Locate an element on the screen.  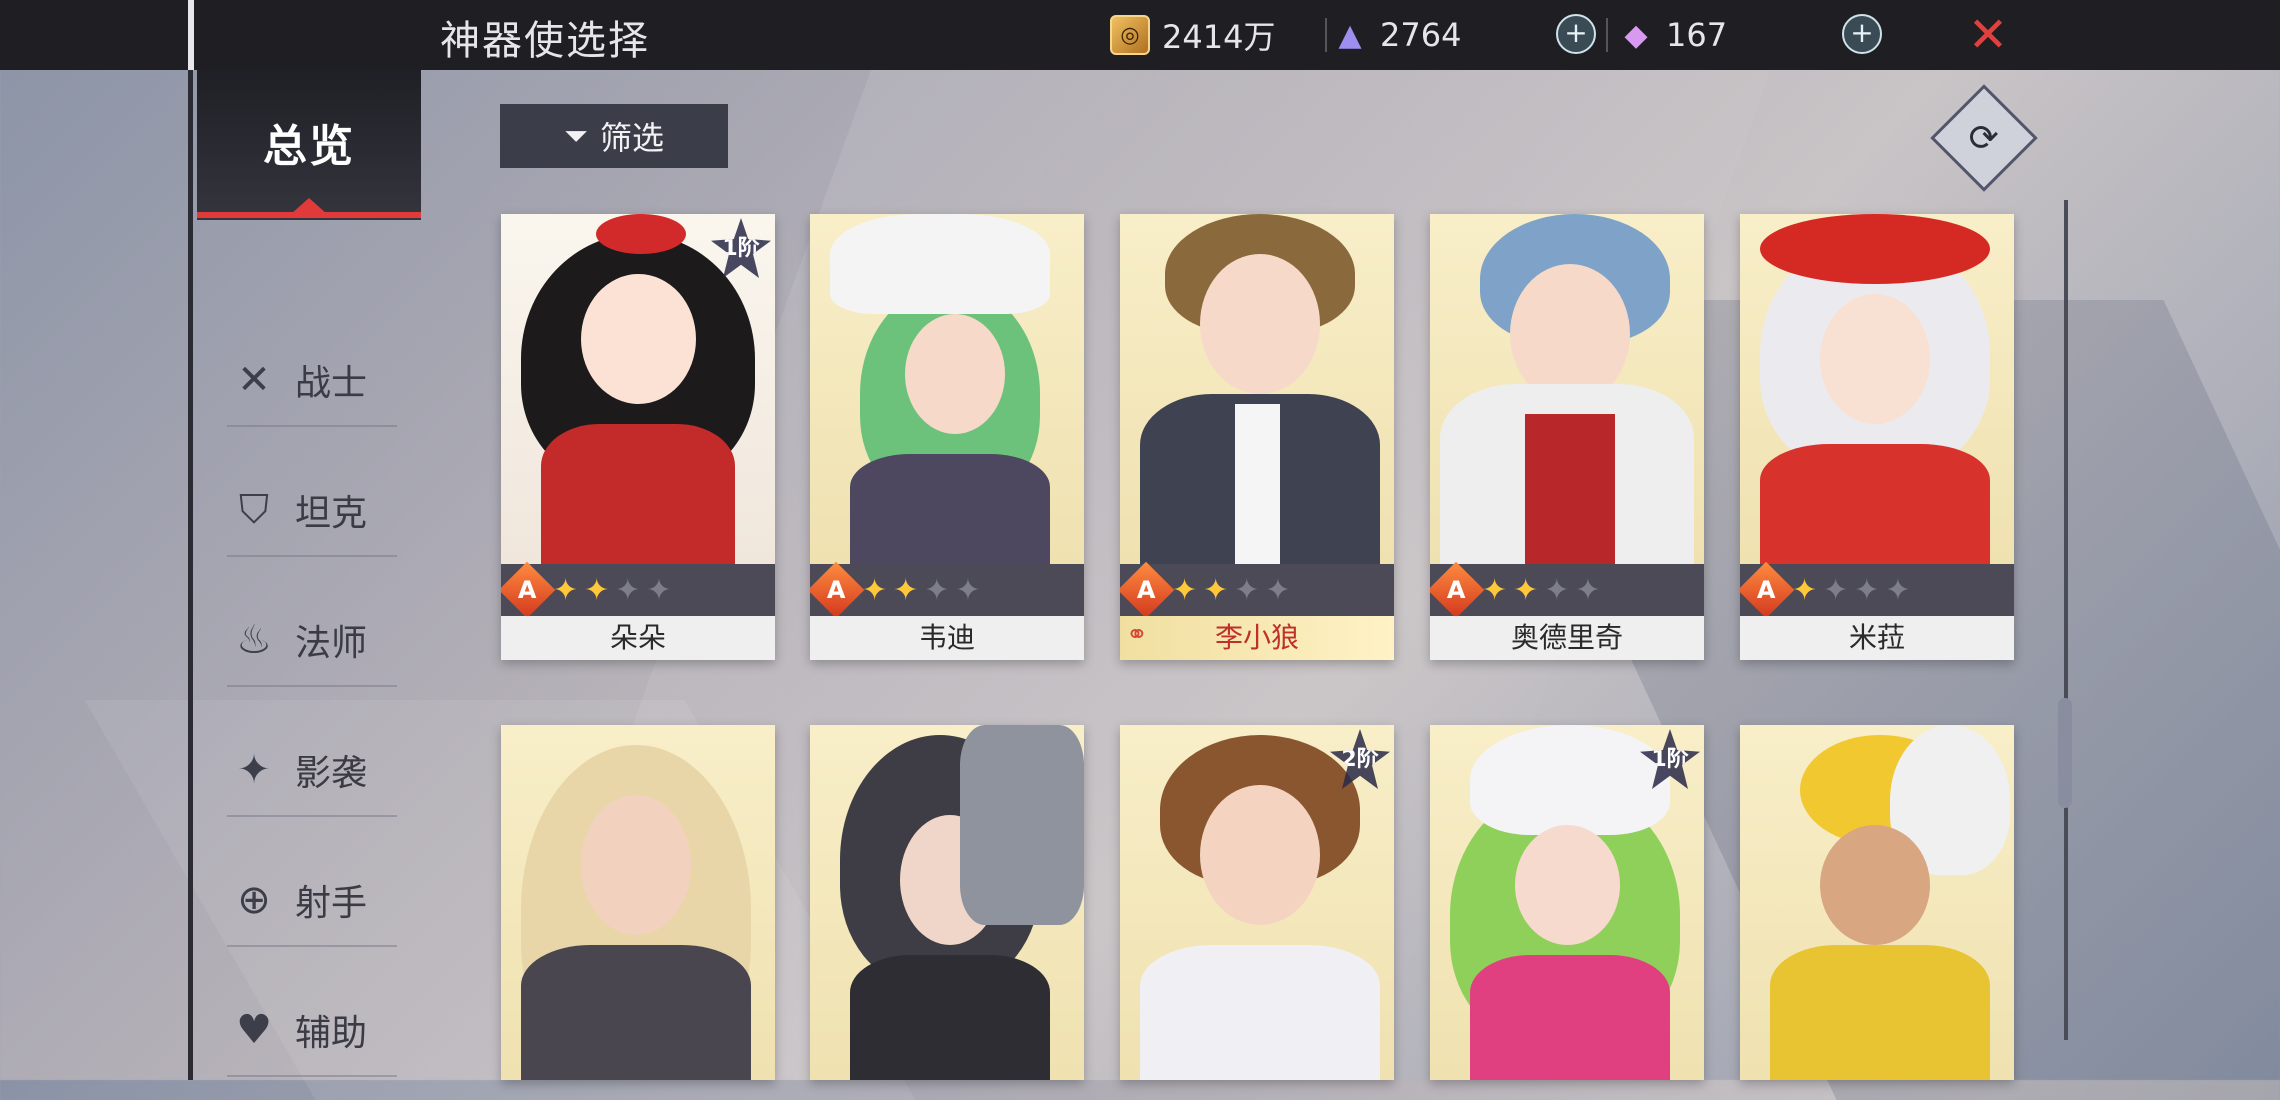
sidebar-item-label: 坦克 is located at coordinates (331, 513).